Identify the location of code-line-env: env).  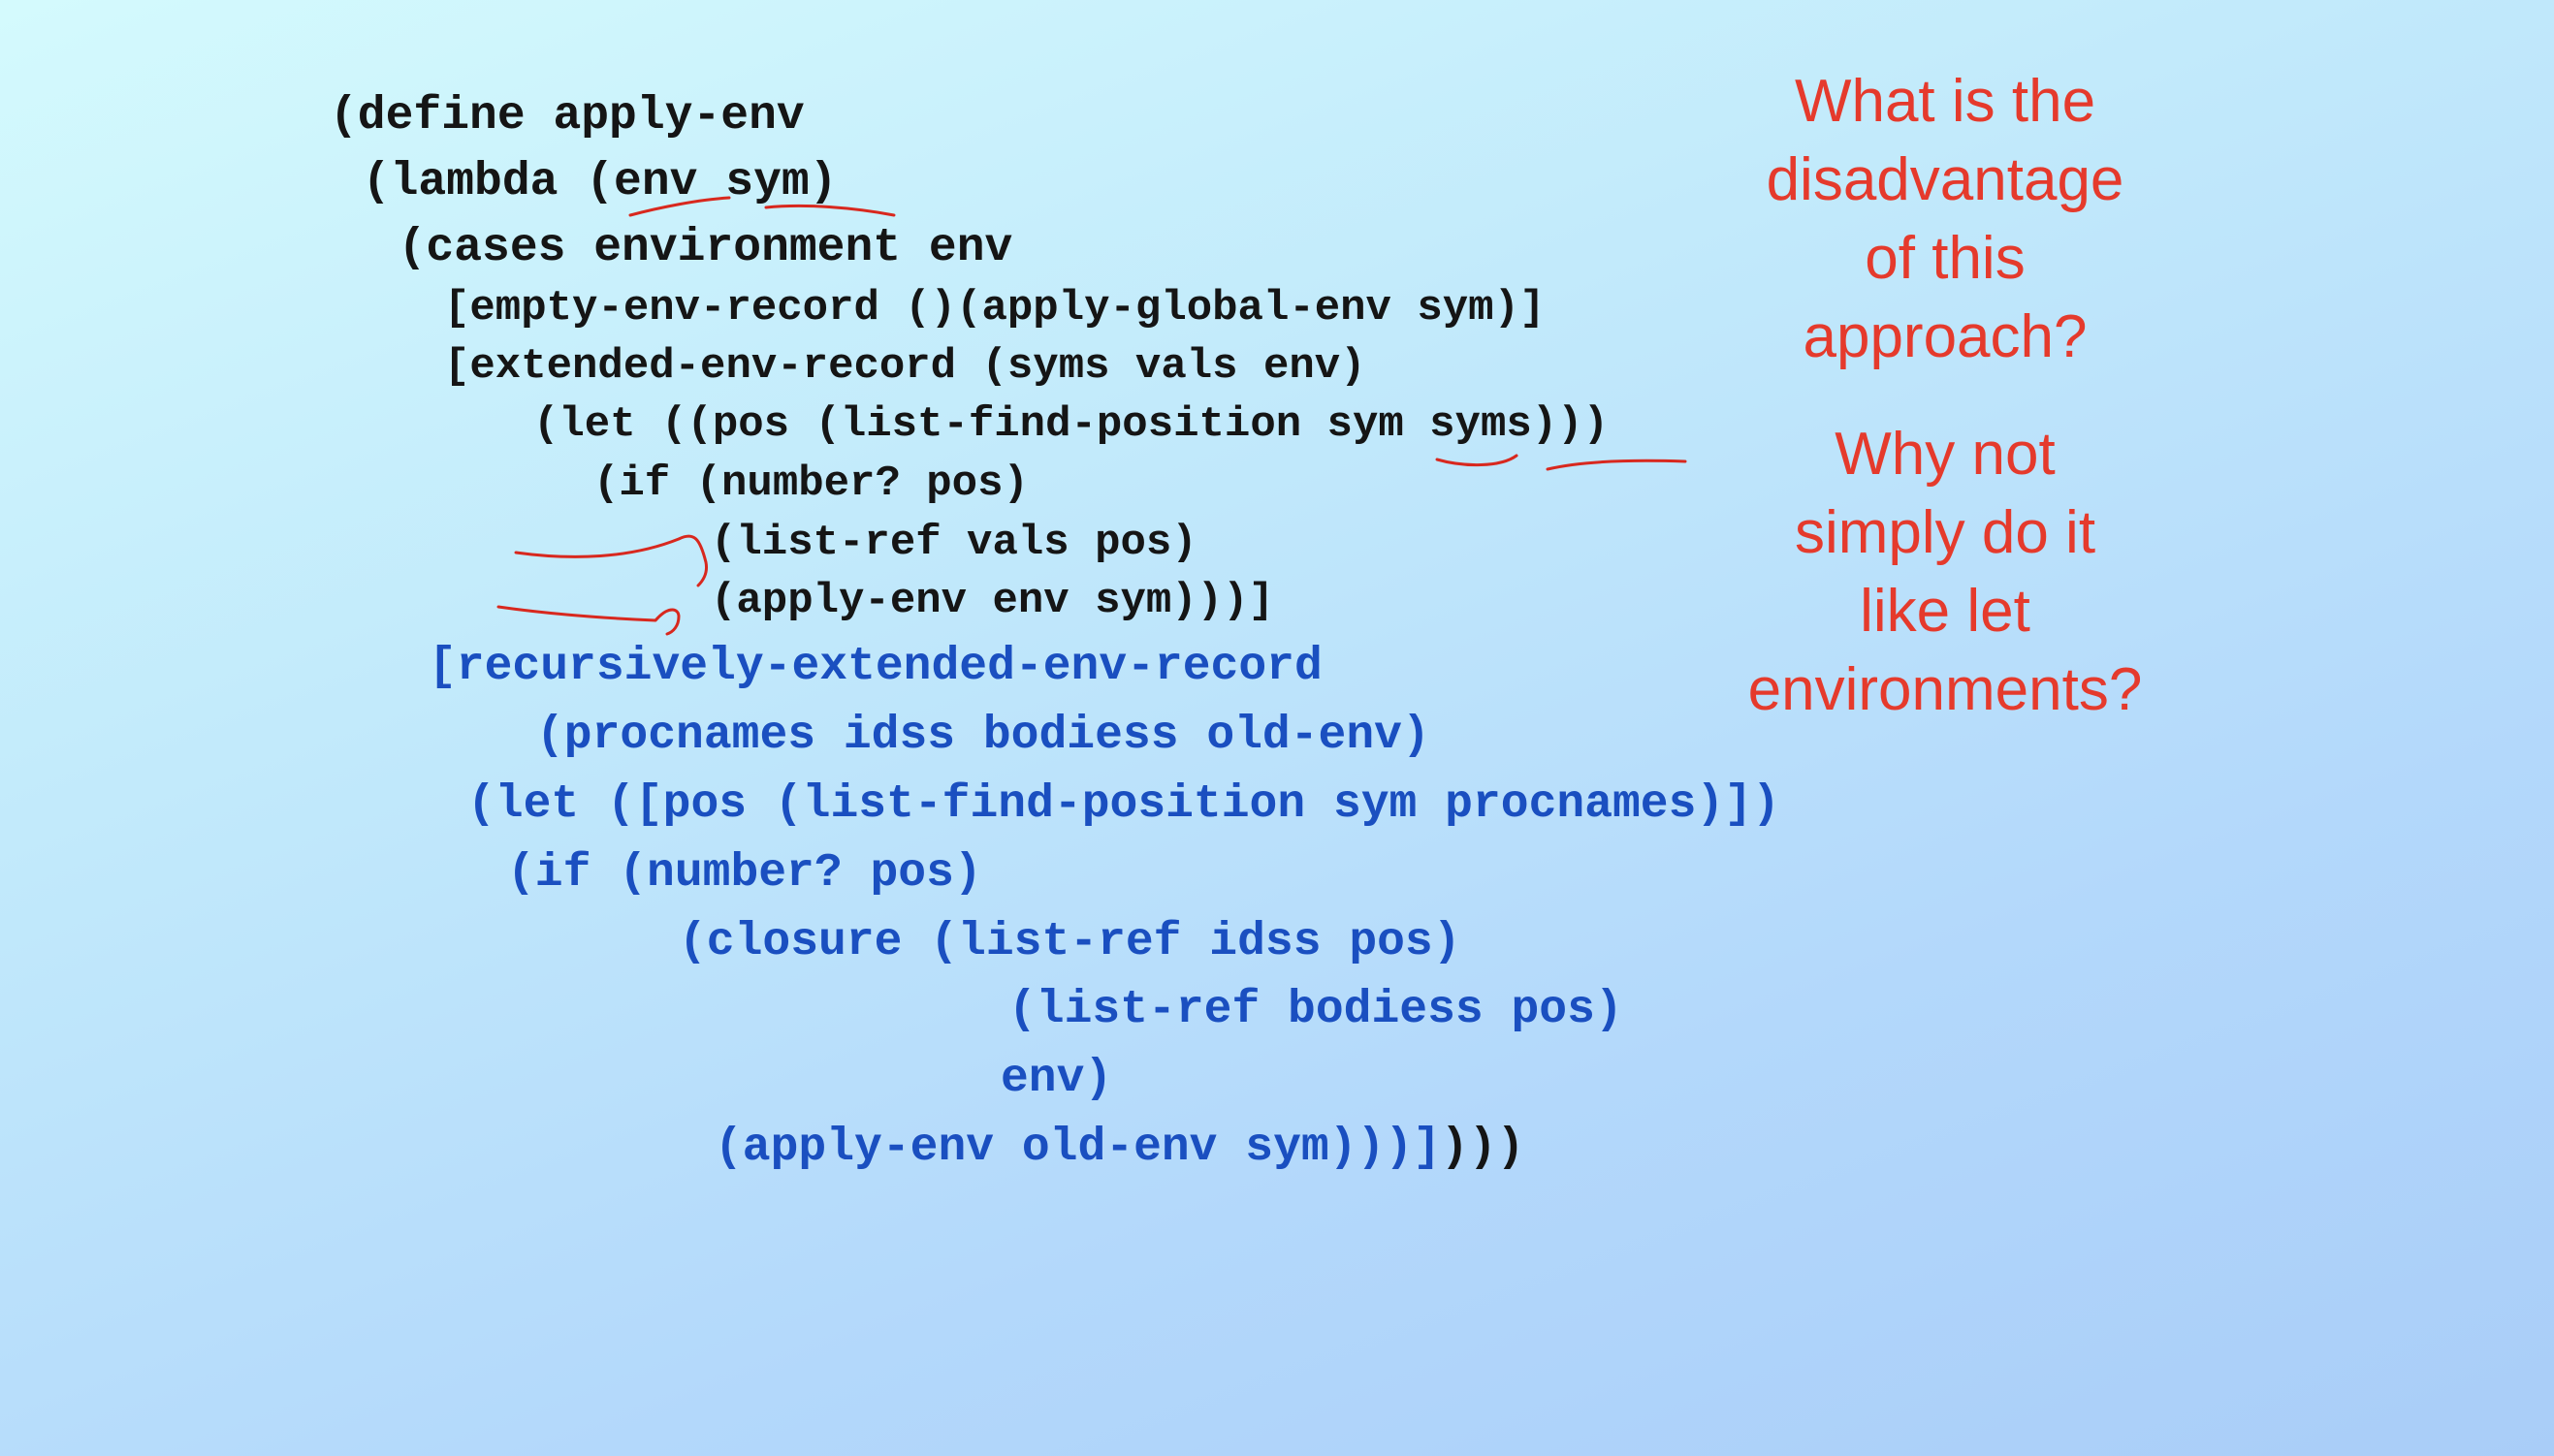
(1057, 1079).